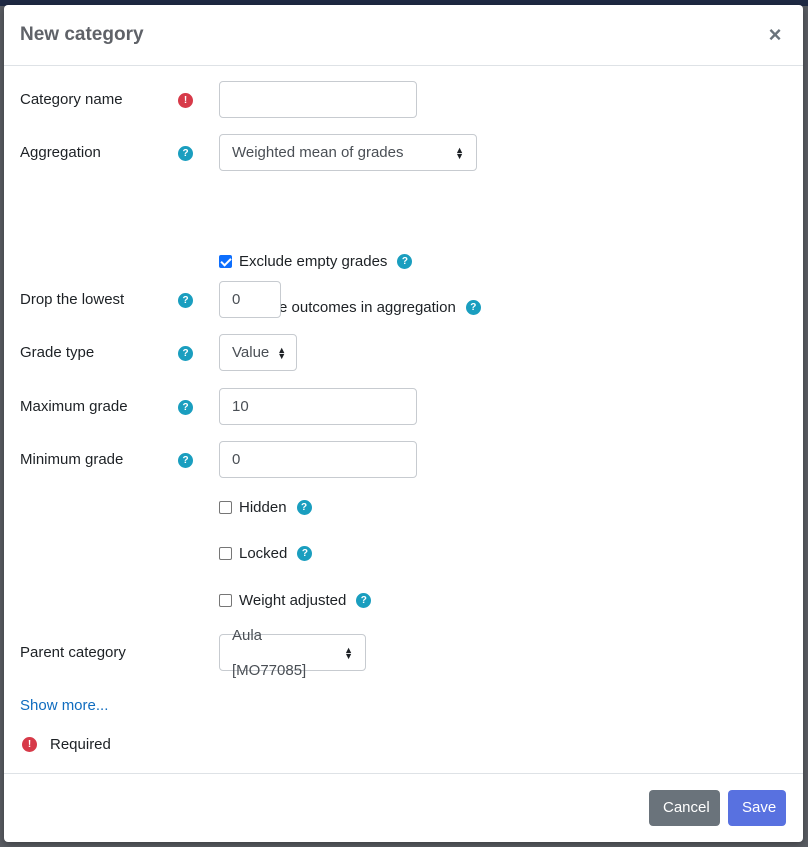 The width and height of the screenshot is (808, 847). I want to click on drop-lowest-label: Drop the lowest, so click(72, 299).